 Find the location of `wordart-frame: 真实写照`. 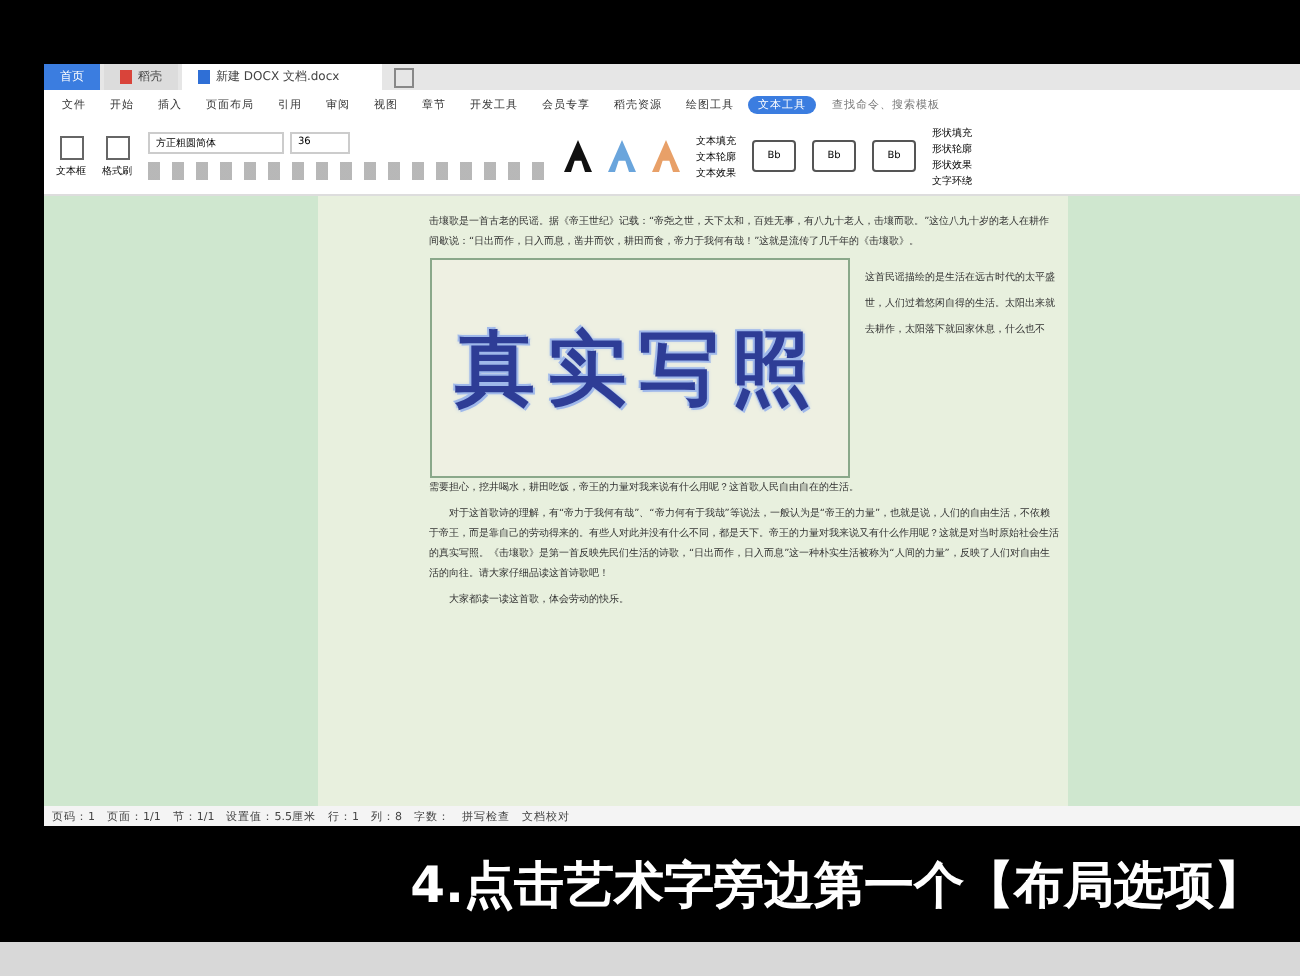

wordart-frame: 真实写照 is located at coordinates (639, 368).